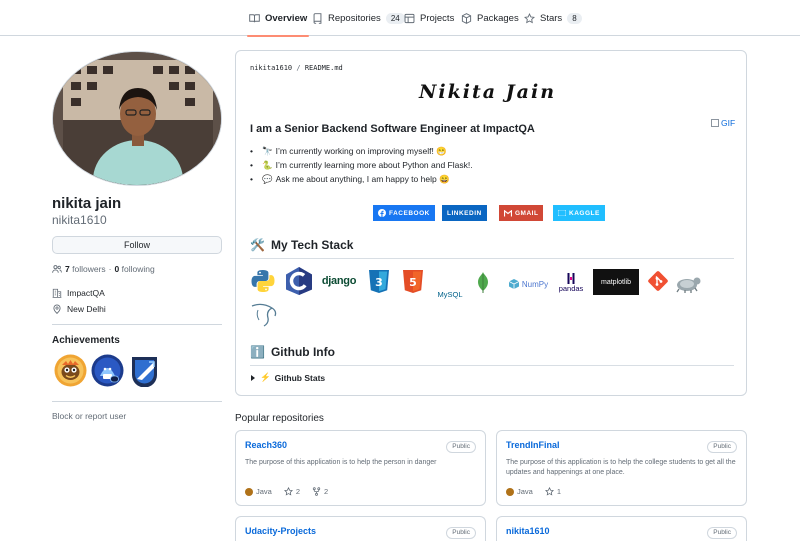  I want to click on repo-stars: 1, so click(552, 491).